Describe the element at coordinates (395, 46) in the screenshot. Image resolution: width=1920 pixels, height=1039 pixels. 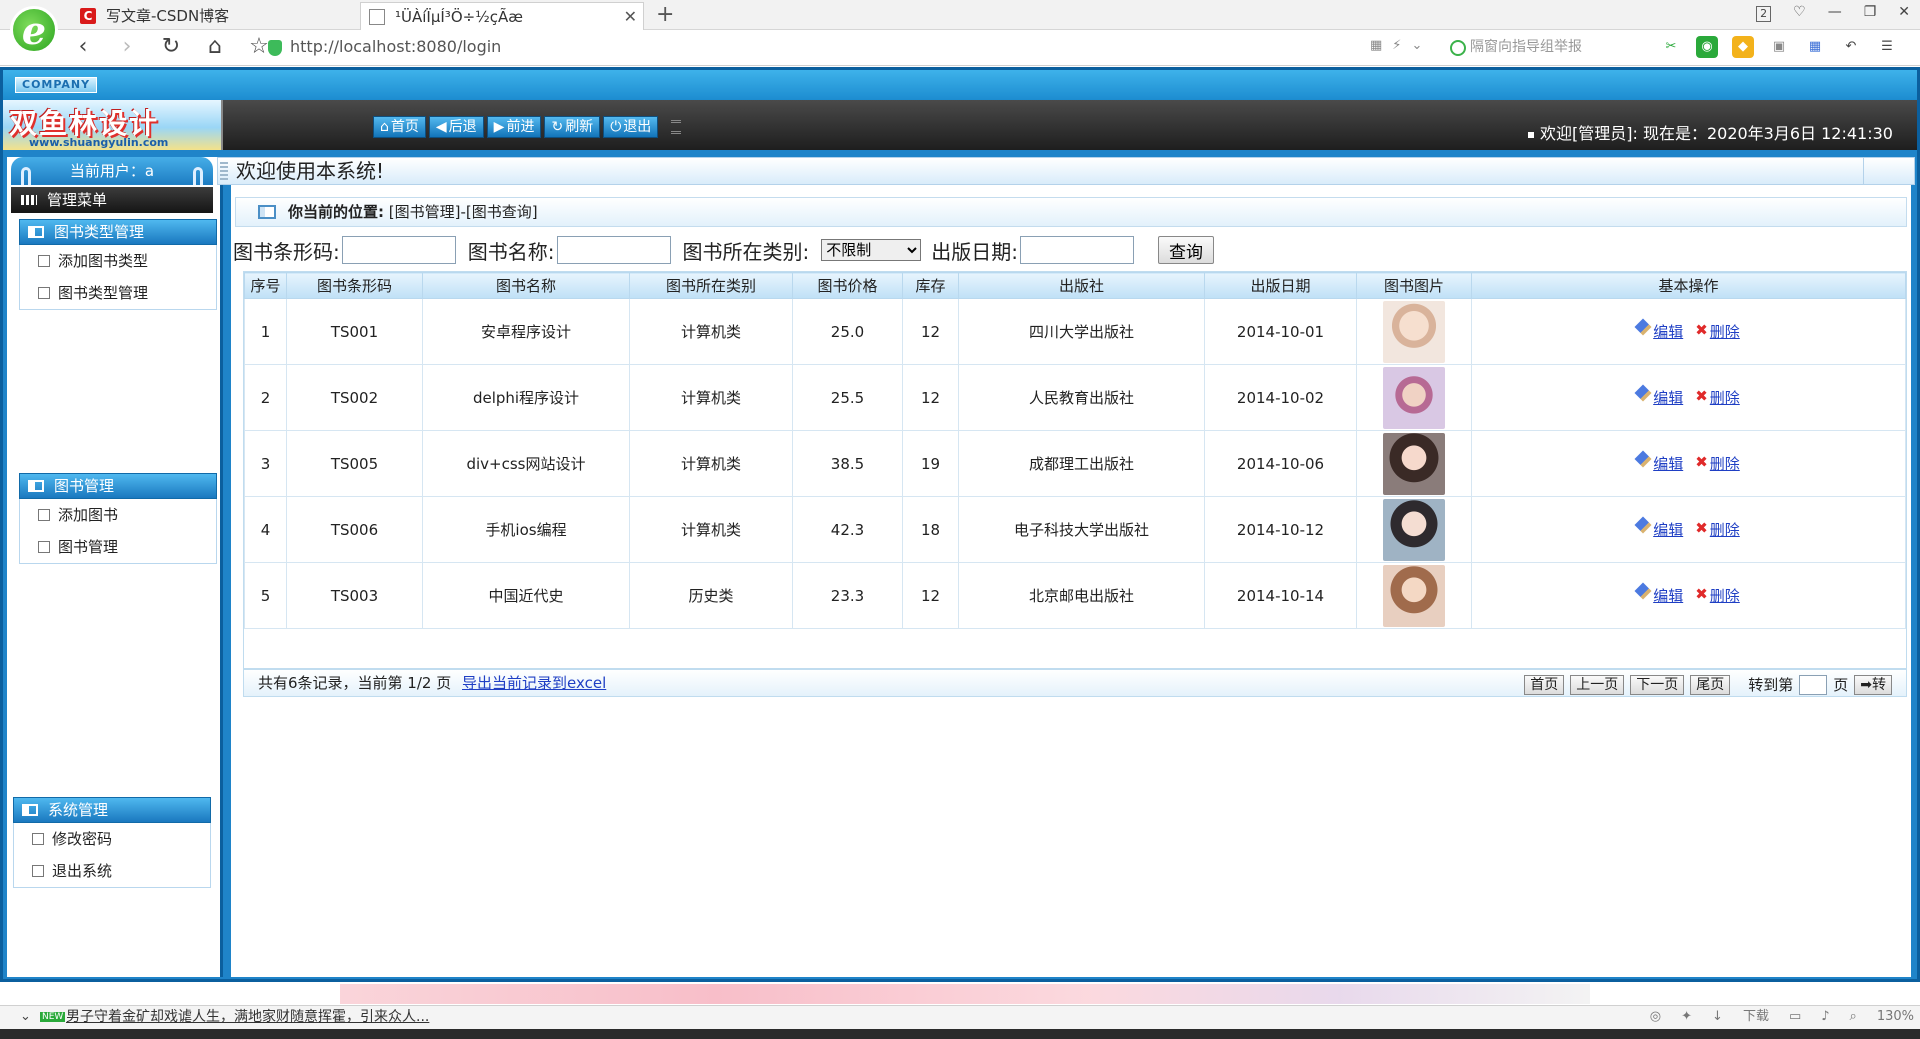
I see `url-field: http://localhost:8080/login` at that location.